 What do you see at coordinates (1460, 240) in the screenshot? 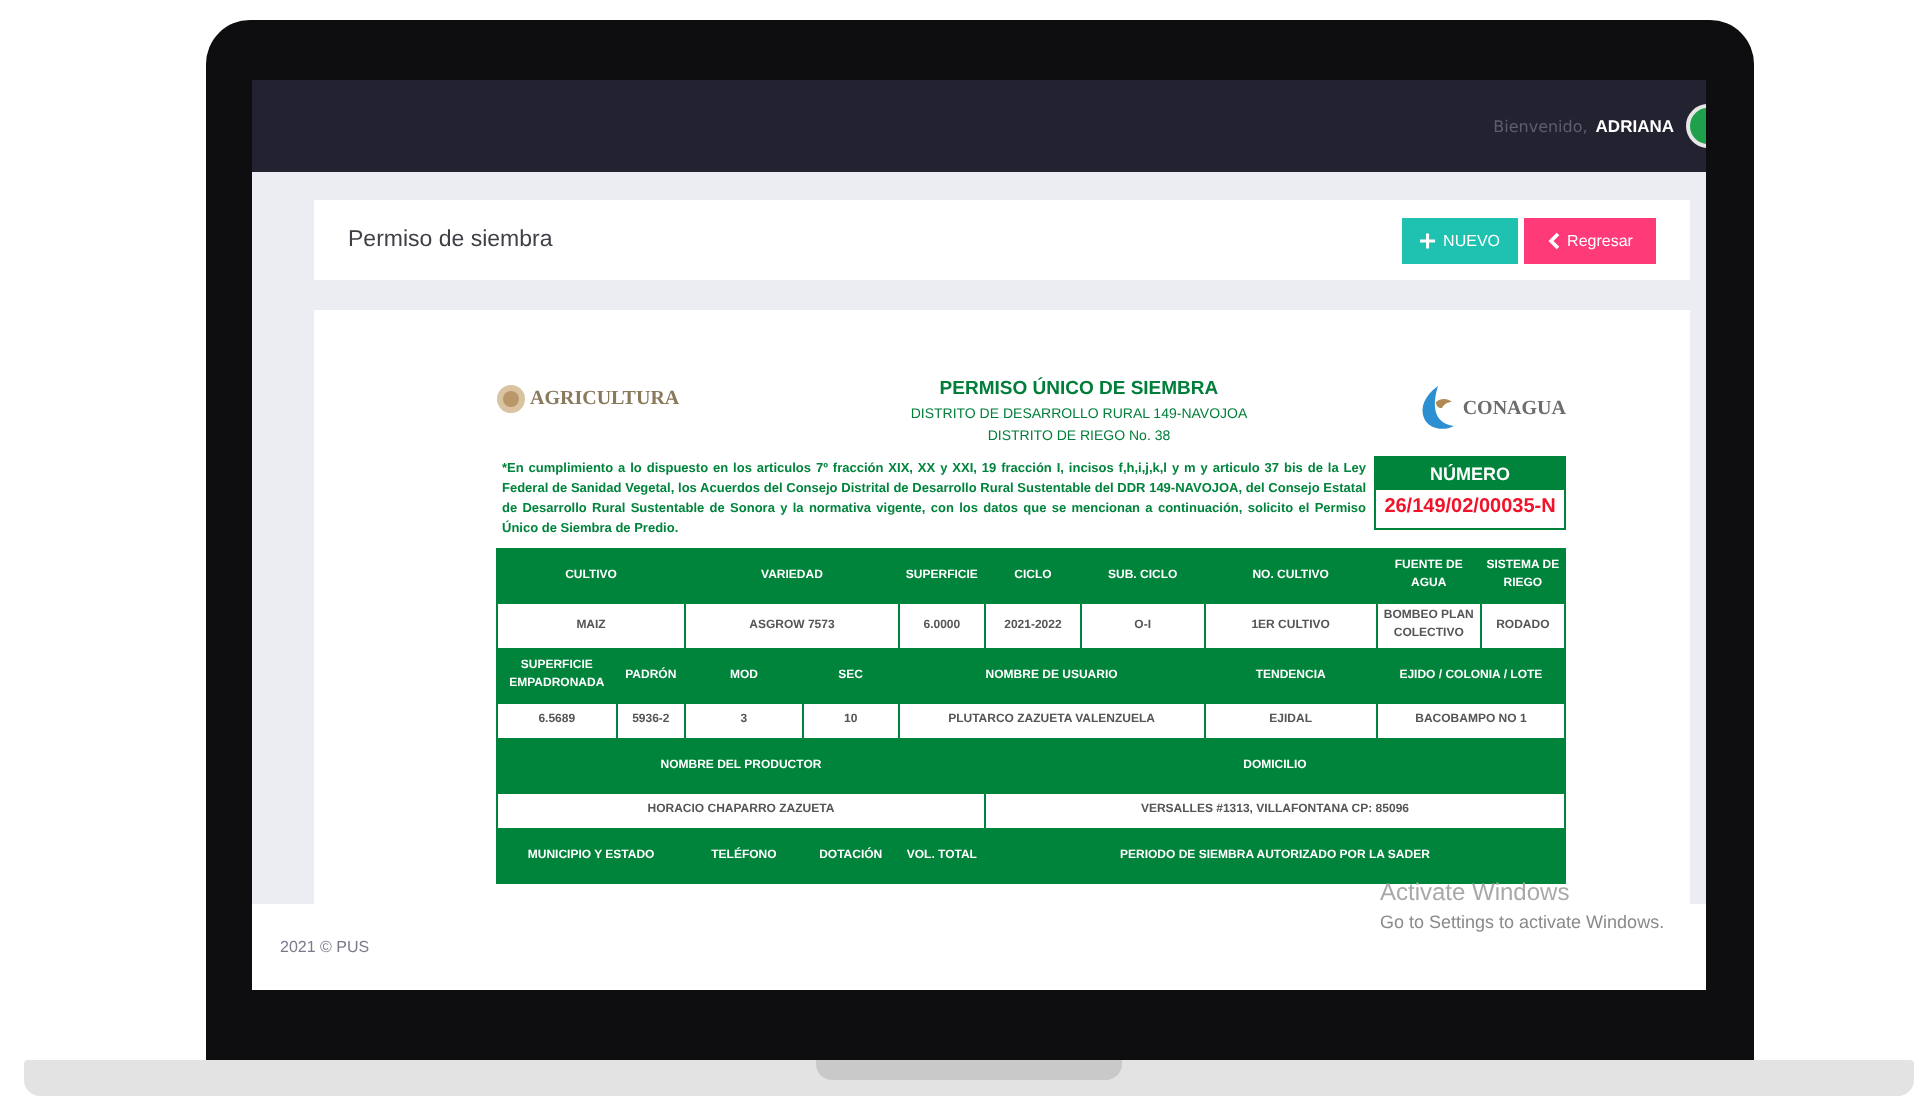
I see `new-button: NUEVO` at bounding box center [1460, 240].